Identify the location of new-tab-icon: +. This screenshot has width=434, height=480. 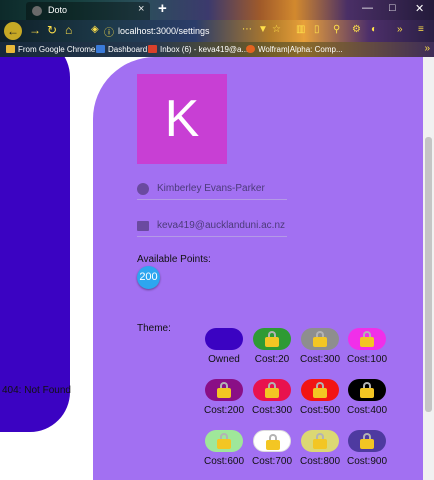
(162, 8).